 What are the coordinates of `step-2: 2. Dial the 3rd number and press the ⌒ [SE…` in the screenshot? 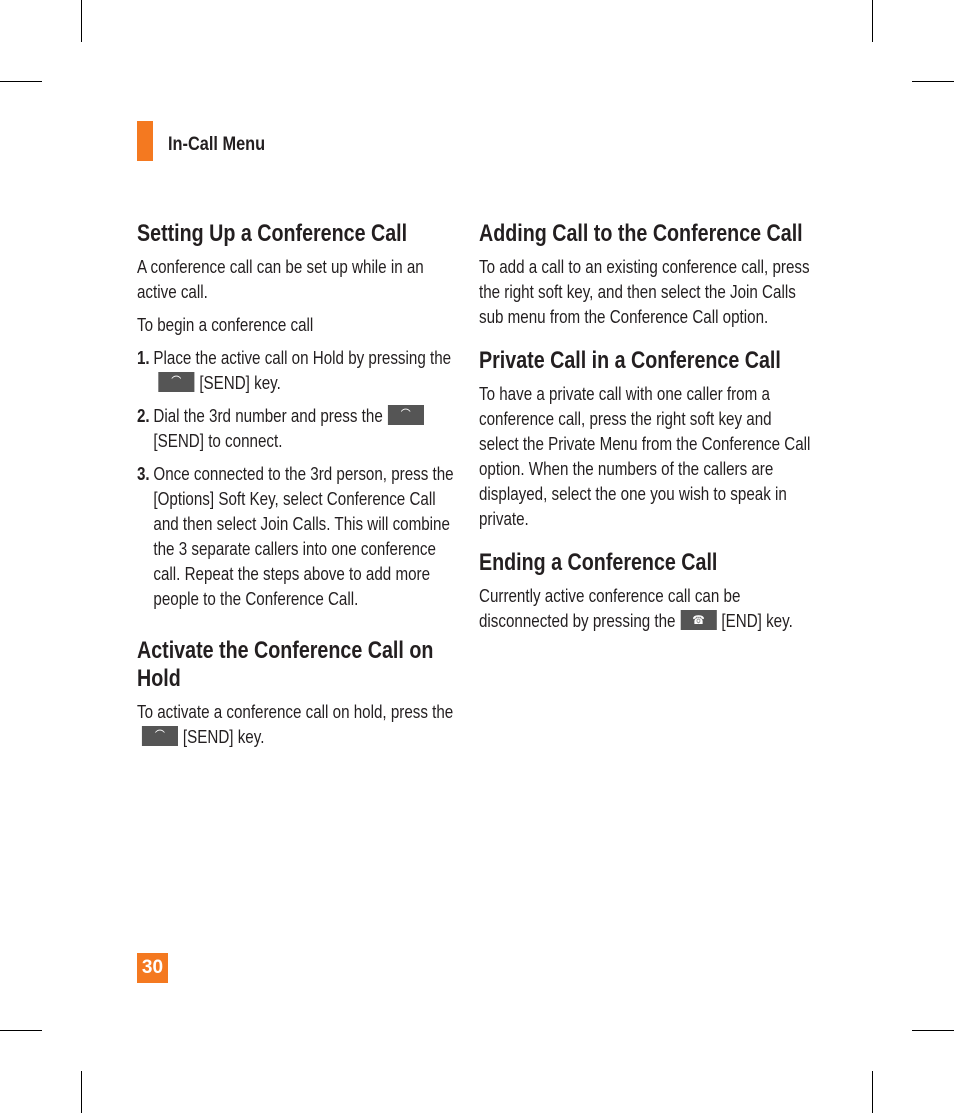 It's located at (301, 428).